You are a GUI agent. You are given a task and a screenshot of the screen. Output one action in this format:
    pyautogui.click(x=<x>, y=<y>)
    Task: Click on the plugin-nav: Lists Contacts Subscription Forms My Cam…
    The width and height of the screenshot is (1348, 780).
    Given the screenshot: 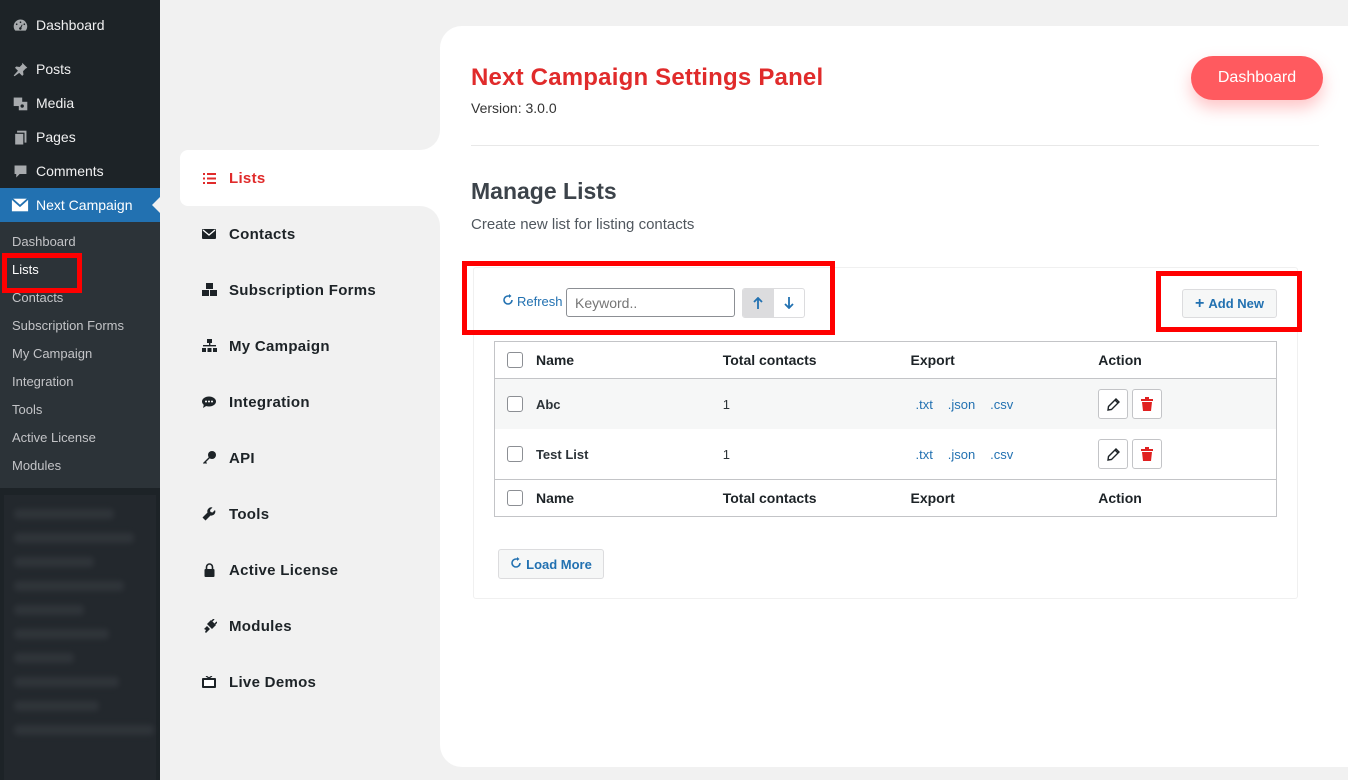 What is the action you would take?
    pyautogui.click(x=310, y=430)
    